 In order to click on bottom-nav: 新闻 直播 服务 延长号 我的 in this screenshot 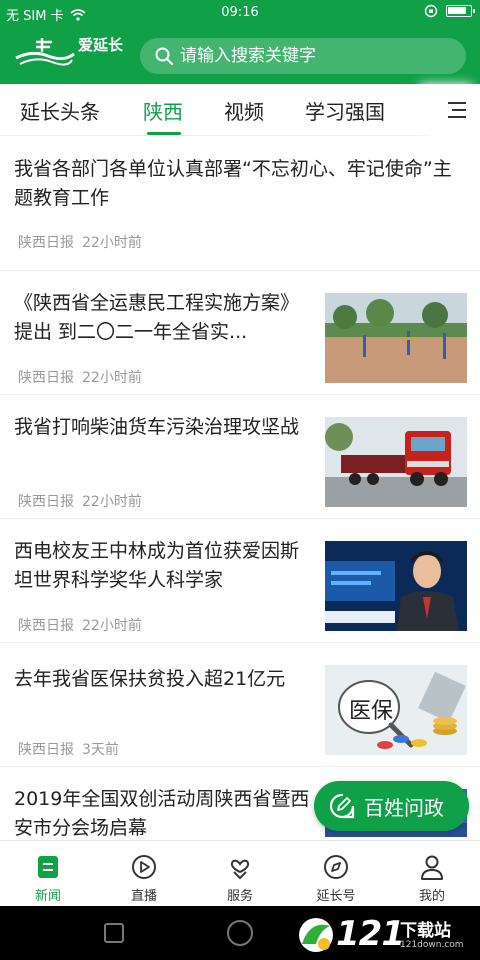, I will do `click(240, 873)`.